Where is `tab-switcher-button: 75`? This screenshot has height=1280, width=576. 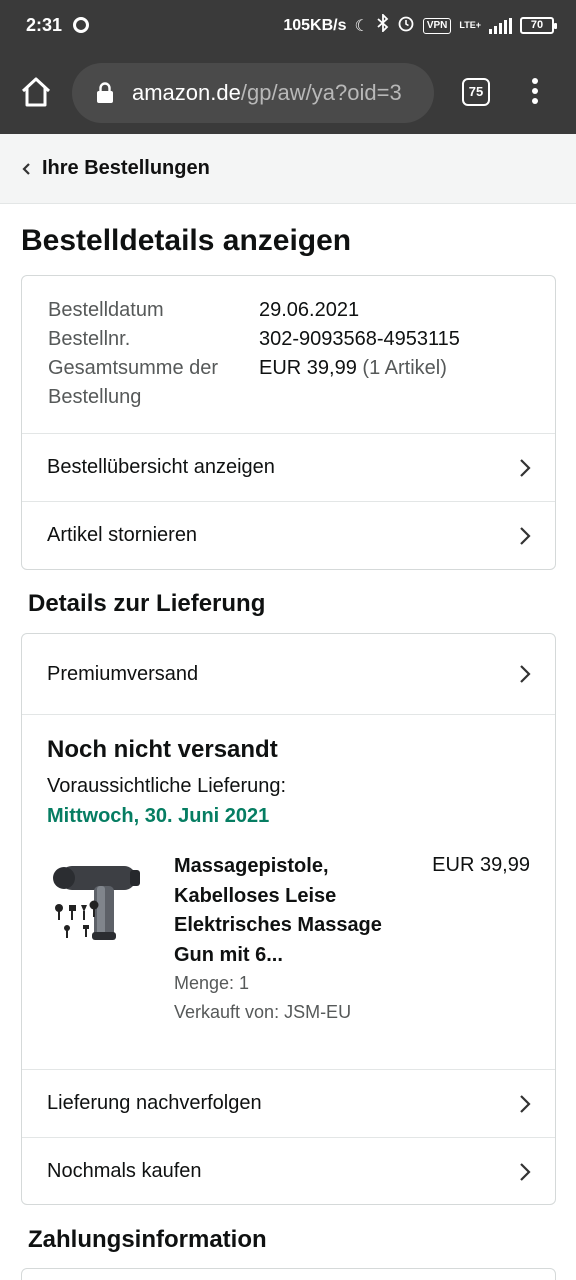
tab-switcher-button: 75 is located at coordinates (476, 92).